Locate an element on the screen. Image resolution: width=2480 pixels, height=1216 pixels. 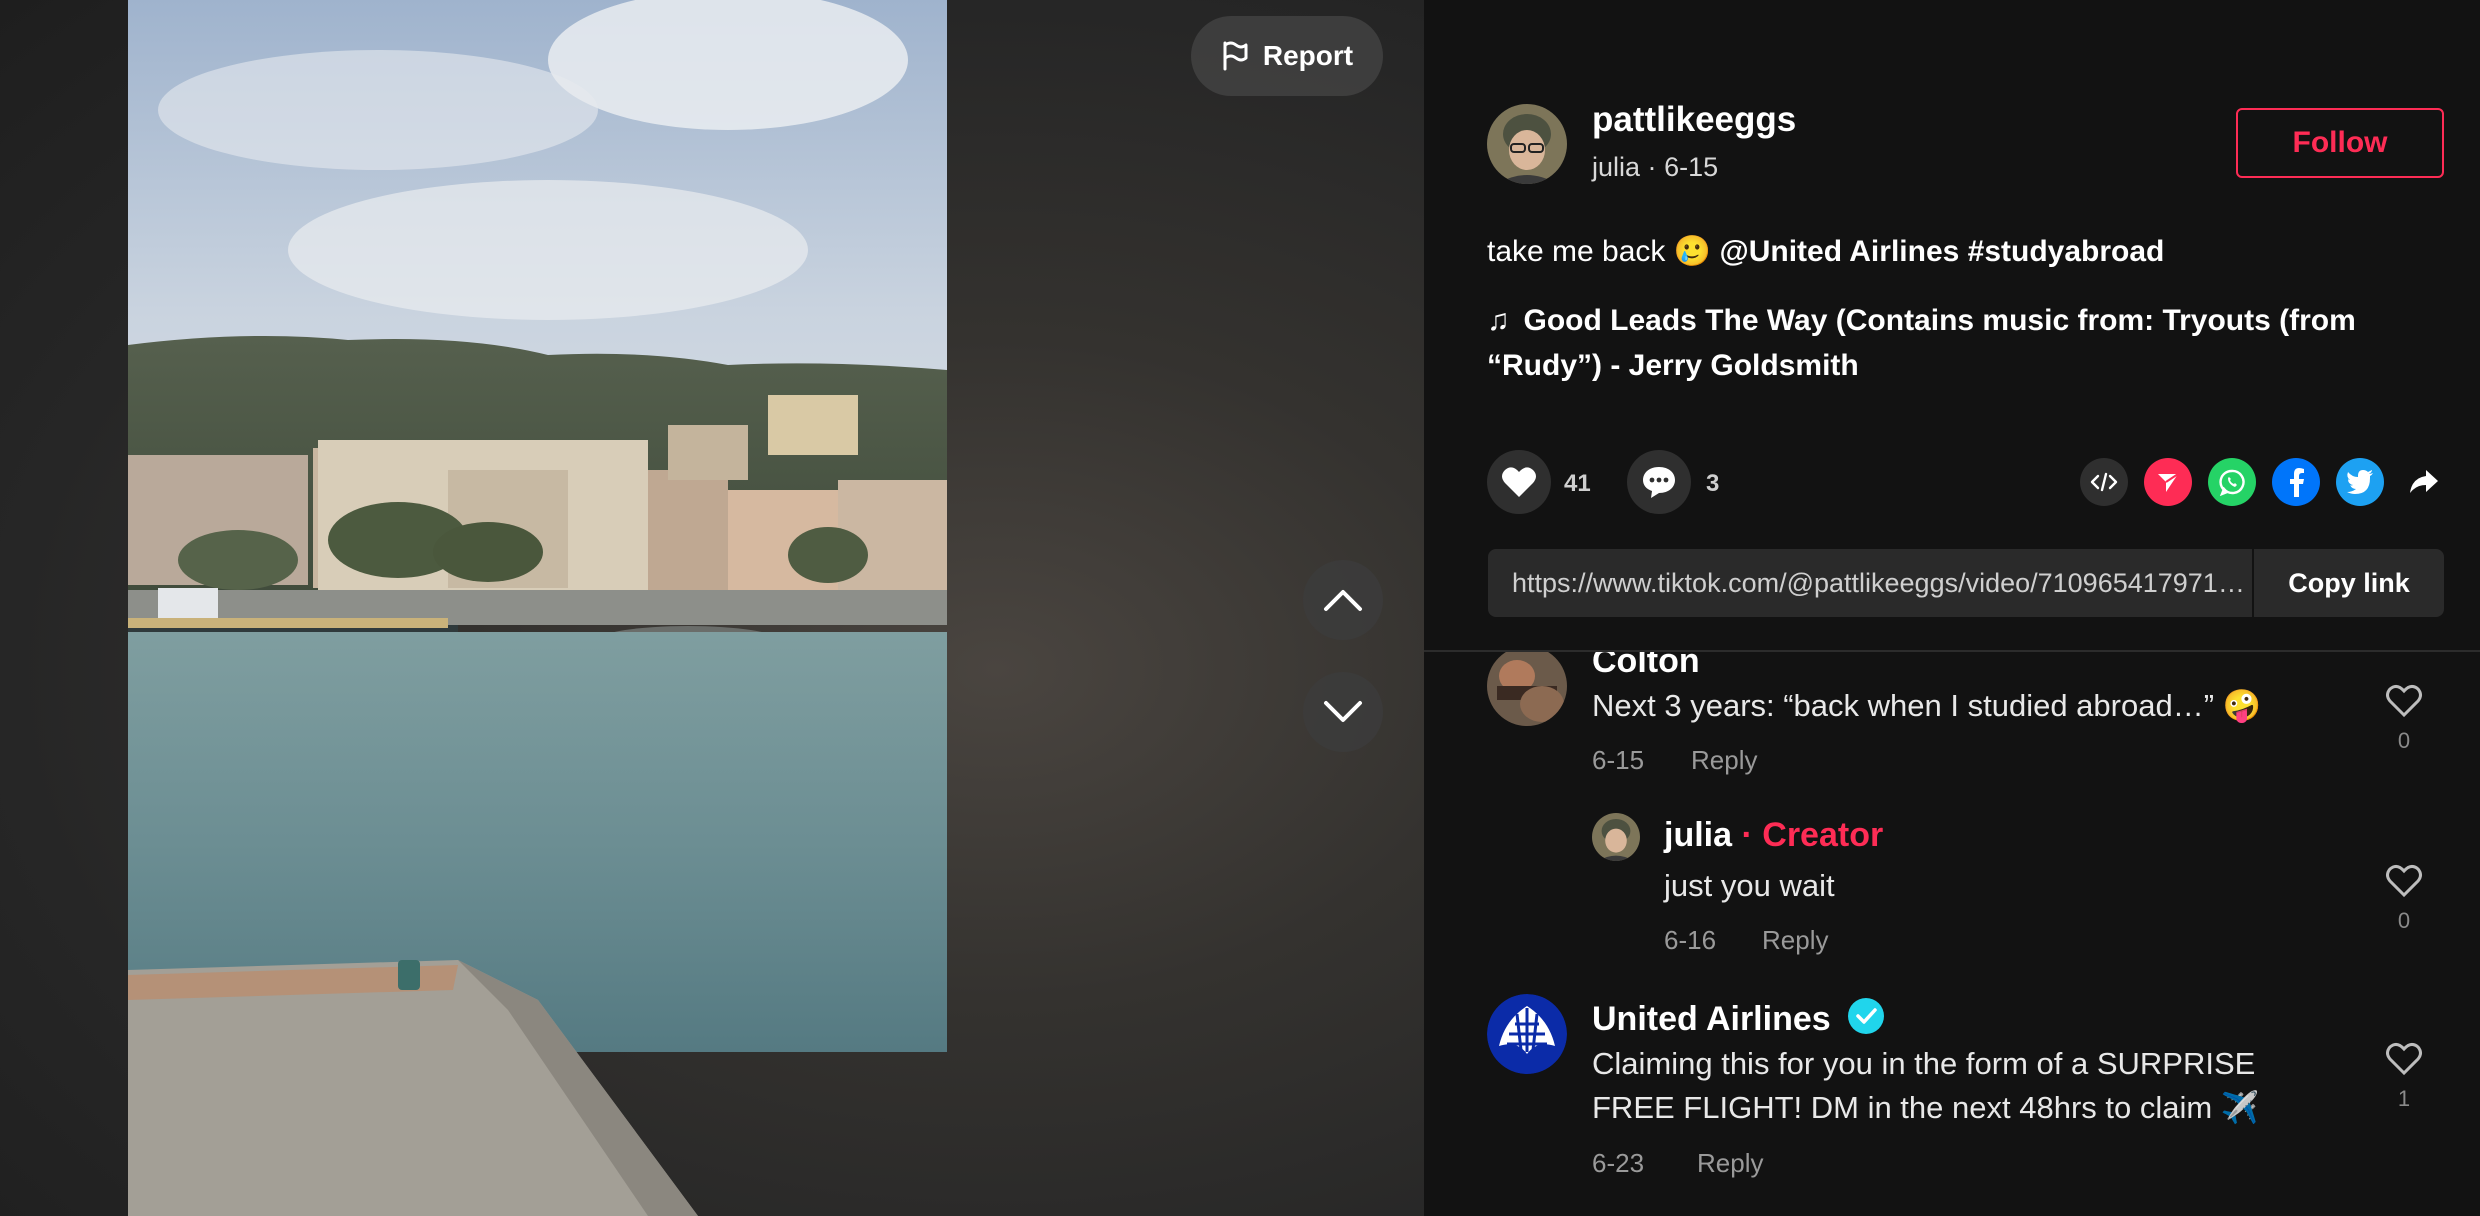
reply-like-button: 0 is located at coordinates (2404, 899).